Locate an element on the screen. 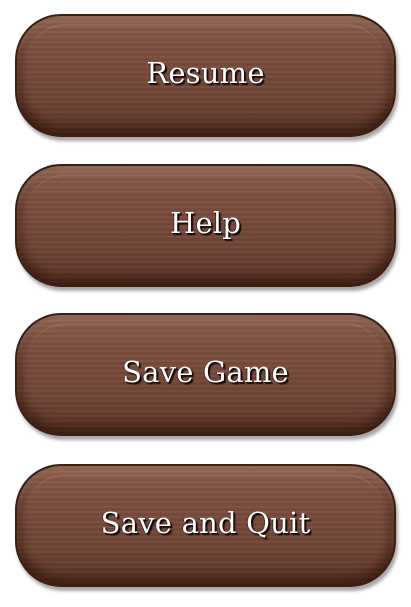 The width and height of the screenshot is (411, 607). save-and-quit-button-label: Save and Quit is located at coordinates (205, 522).